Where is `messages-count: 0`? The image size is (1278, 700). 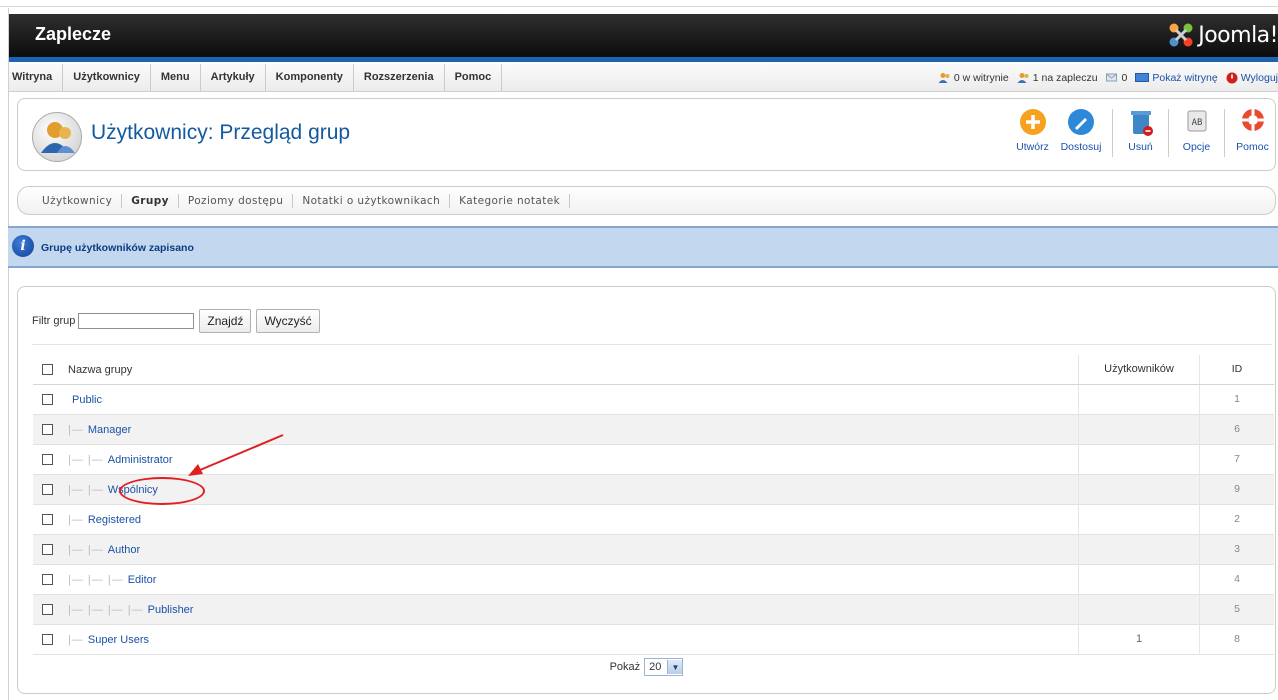 messages-count: 0 is located at coordinates (1124, 77).